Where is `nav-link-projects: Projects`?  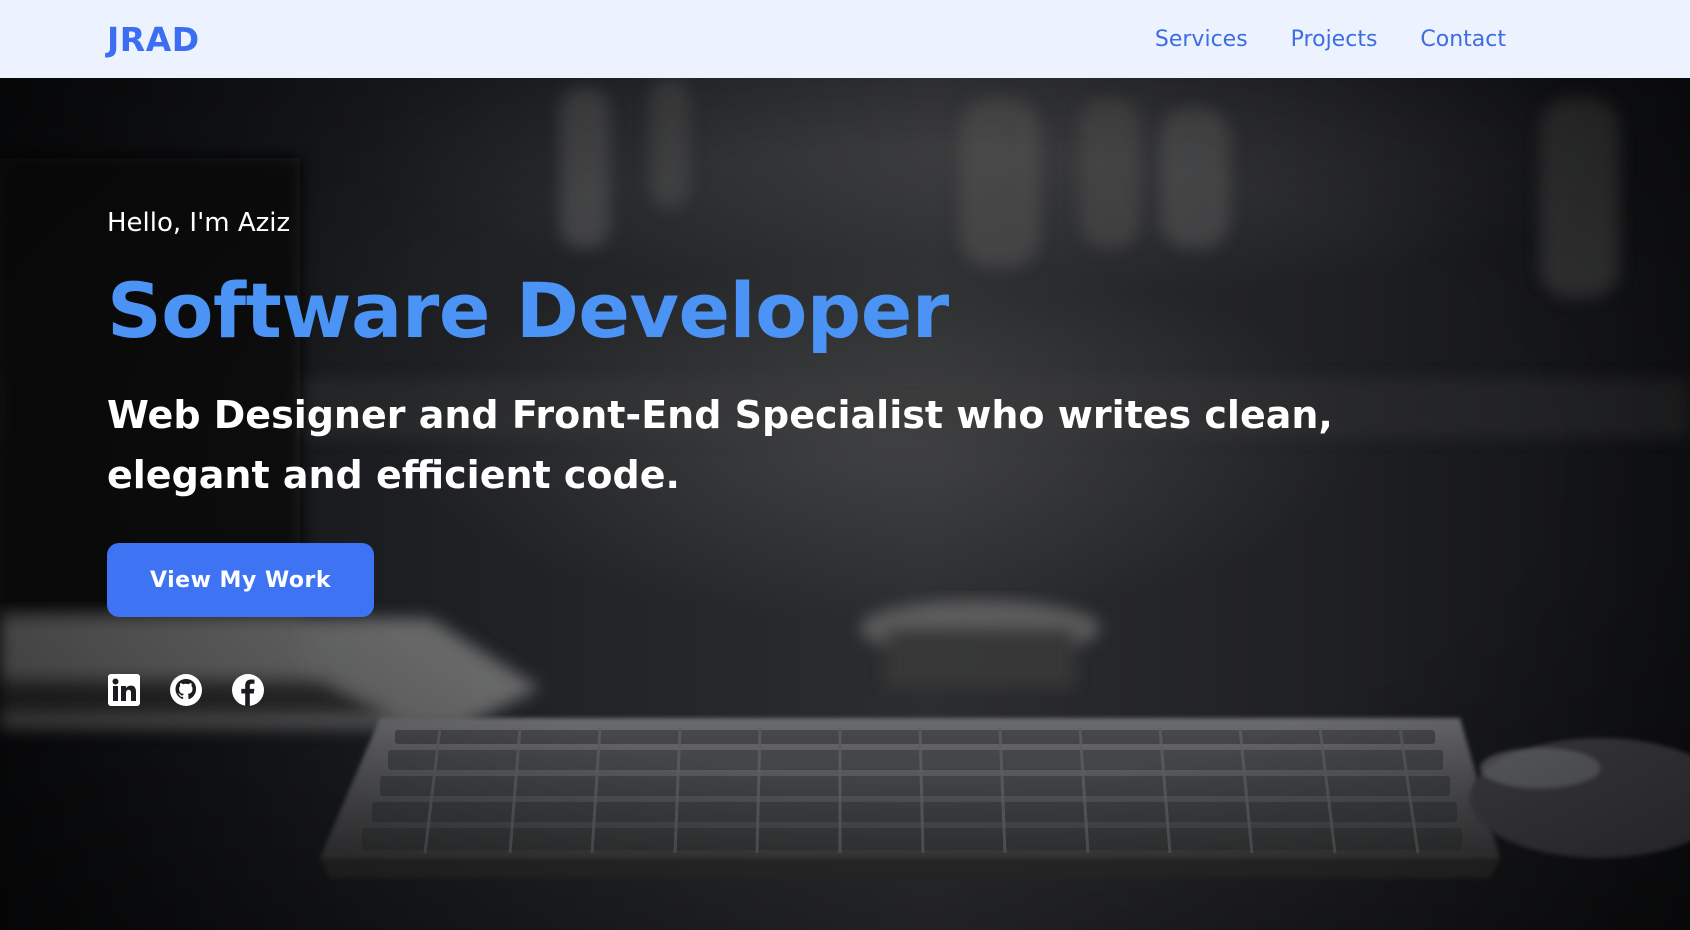
nav-link-projects: Projects is located at coordinates (1334, 39).